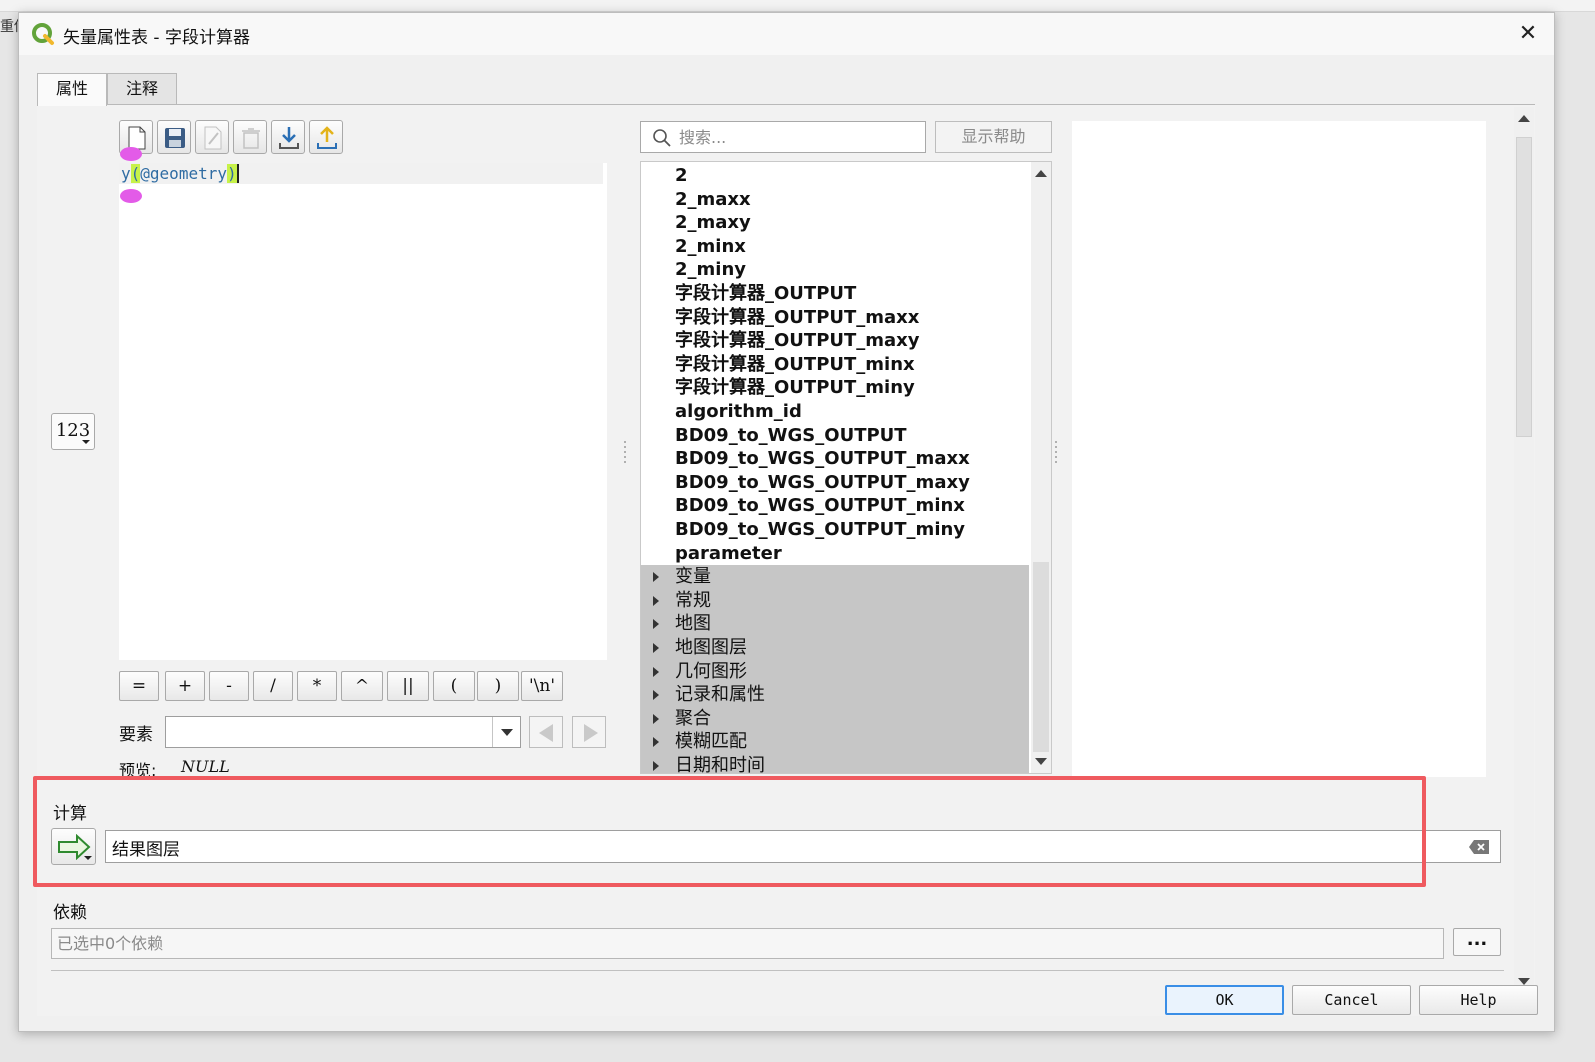 This screenshot has width=1595, height=1062. Describe the element at coordinates (363, 411) in the screenshot. I see `expression-editor: y(@geometry)` at that location.